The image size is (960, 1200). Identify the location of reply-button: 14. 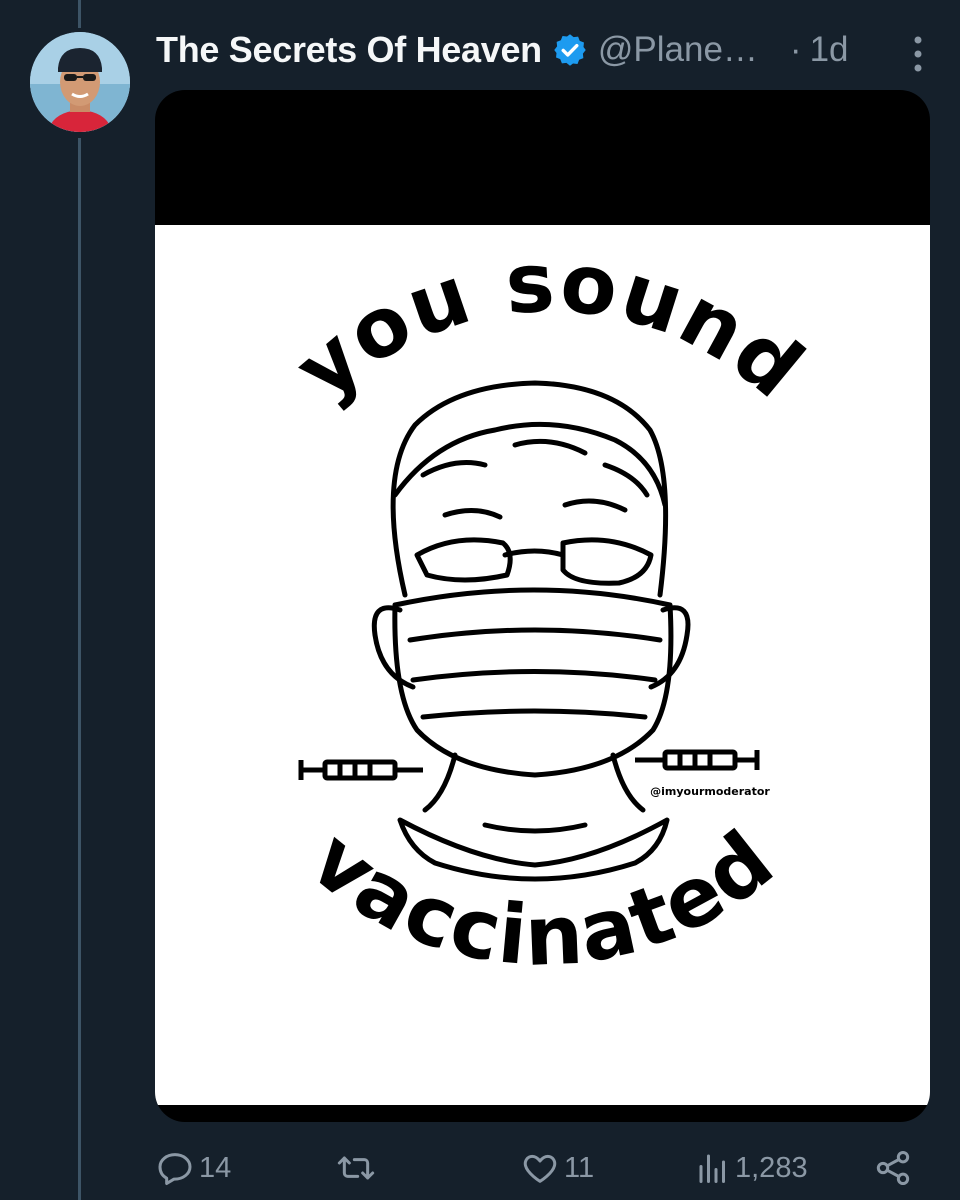
(193, 1168).